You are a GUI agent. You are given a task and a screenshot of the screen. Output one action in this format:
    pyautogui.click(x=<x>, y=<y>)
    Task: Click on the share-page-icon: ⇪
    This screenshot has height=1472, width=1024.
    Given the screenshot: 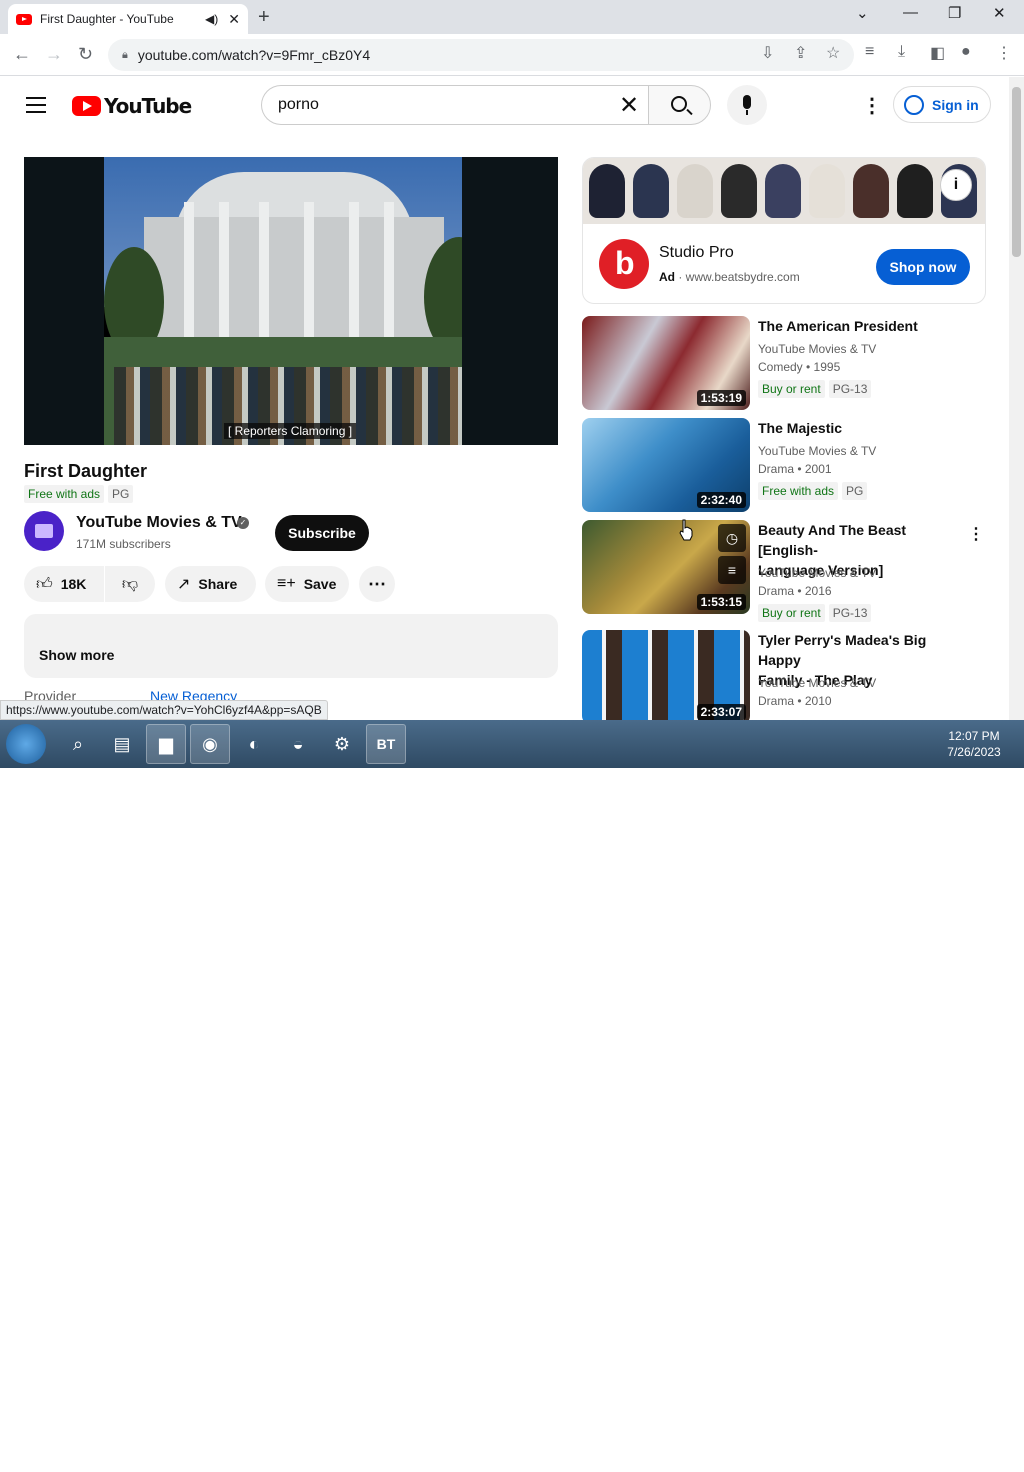 What is the action you would take?
    pyautogui.click(x=800, y=53)
    